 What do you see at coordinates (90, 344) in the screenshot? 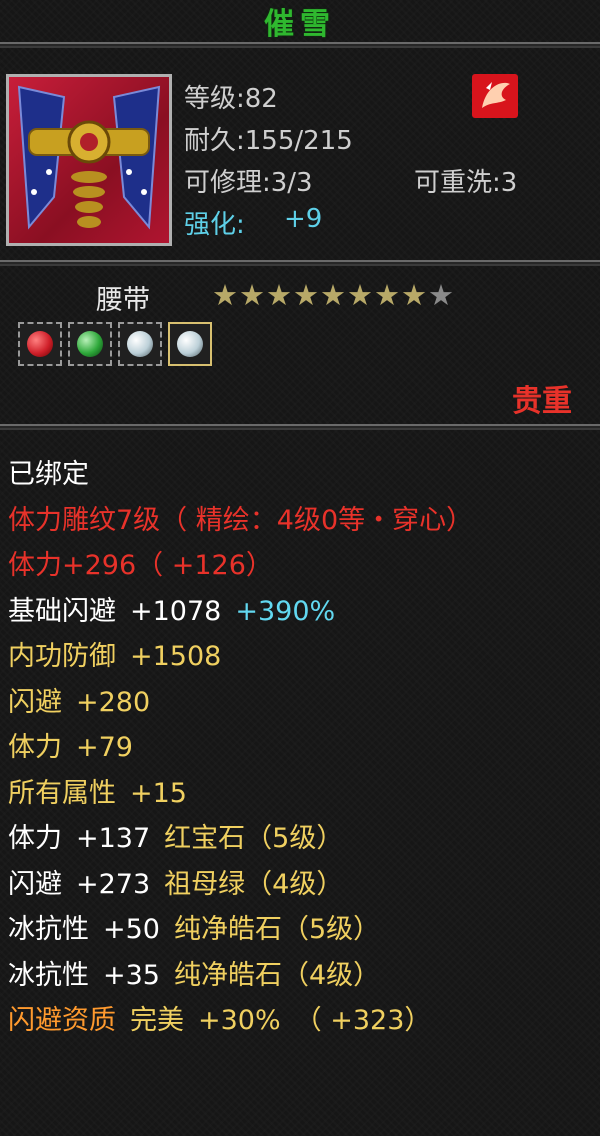
I see `emerald-gem-icon` at bounding box center [90, 344].